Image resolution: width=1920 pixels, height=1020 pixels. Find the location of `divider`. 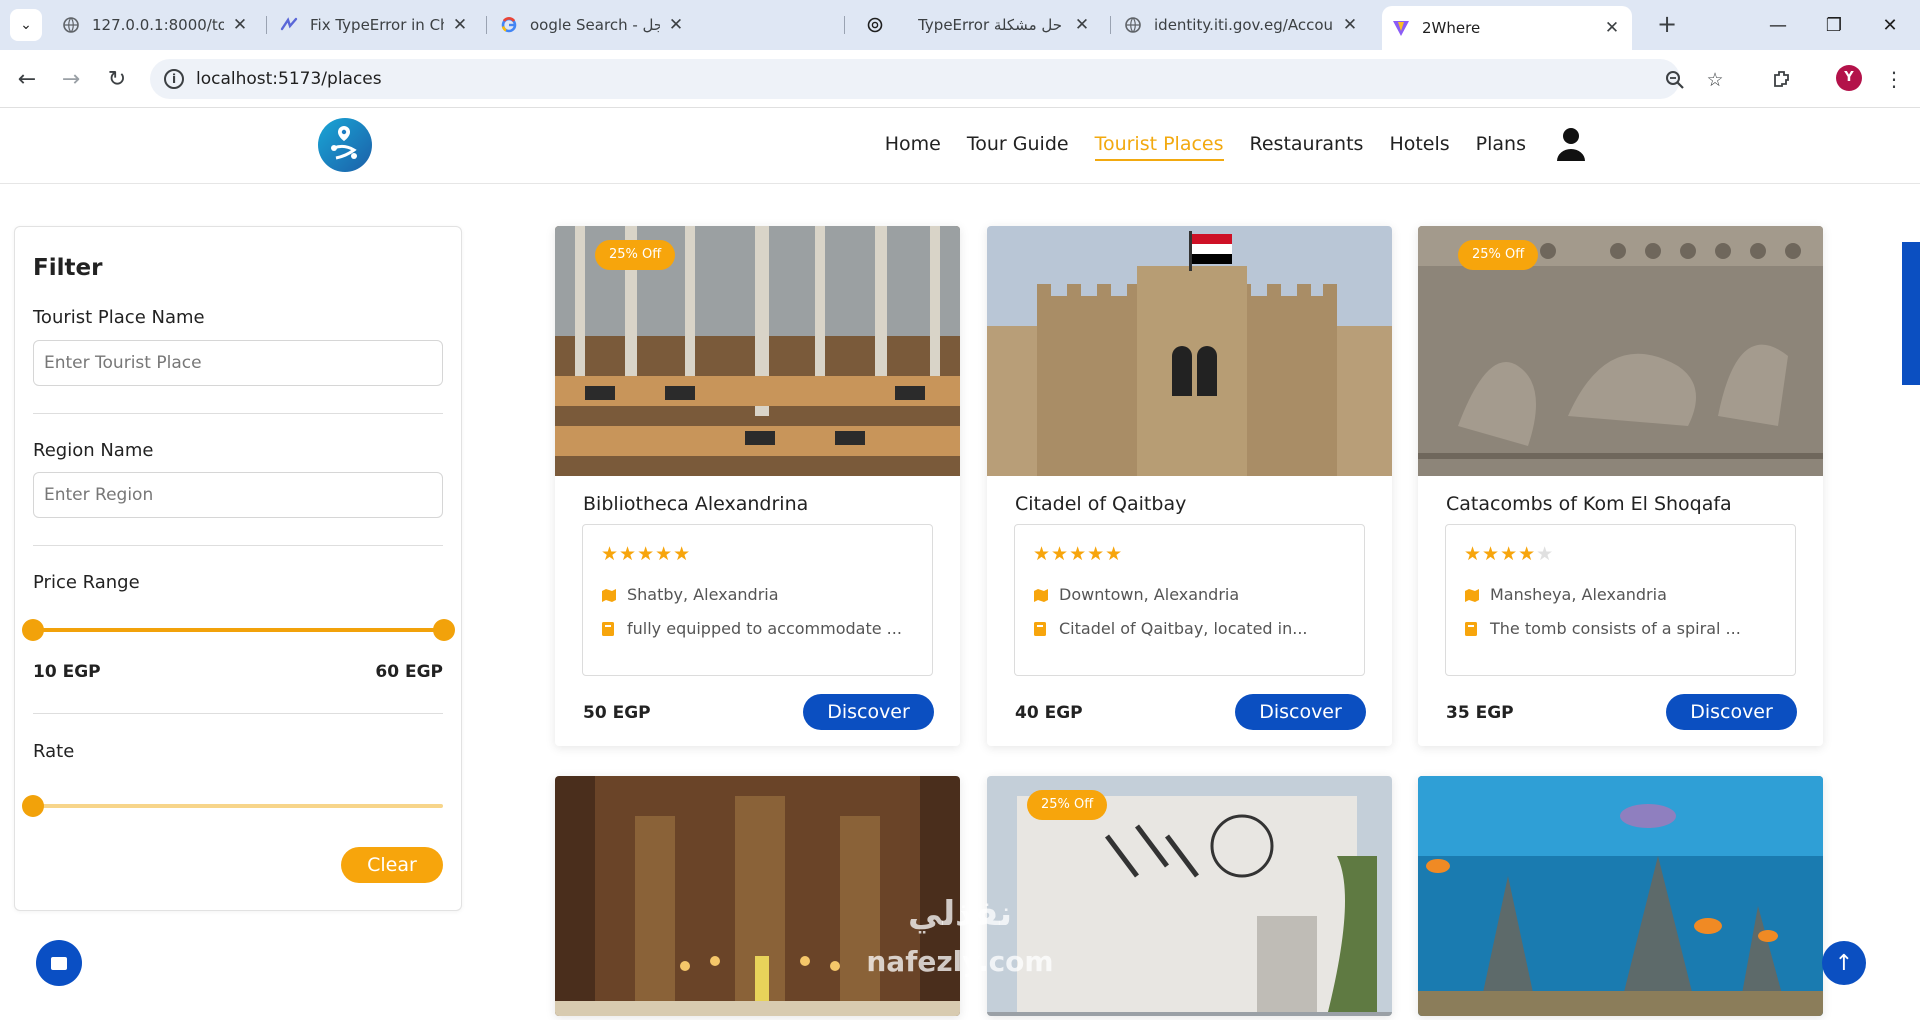

divider is located at coordinates (238, 545).